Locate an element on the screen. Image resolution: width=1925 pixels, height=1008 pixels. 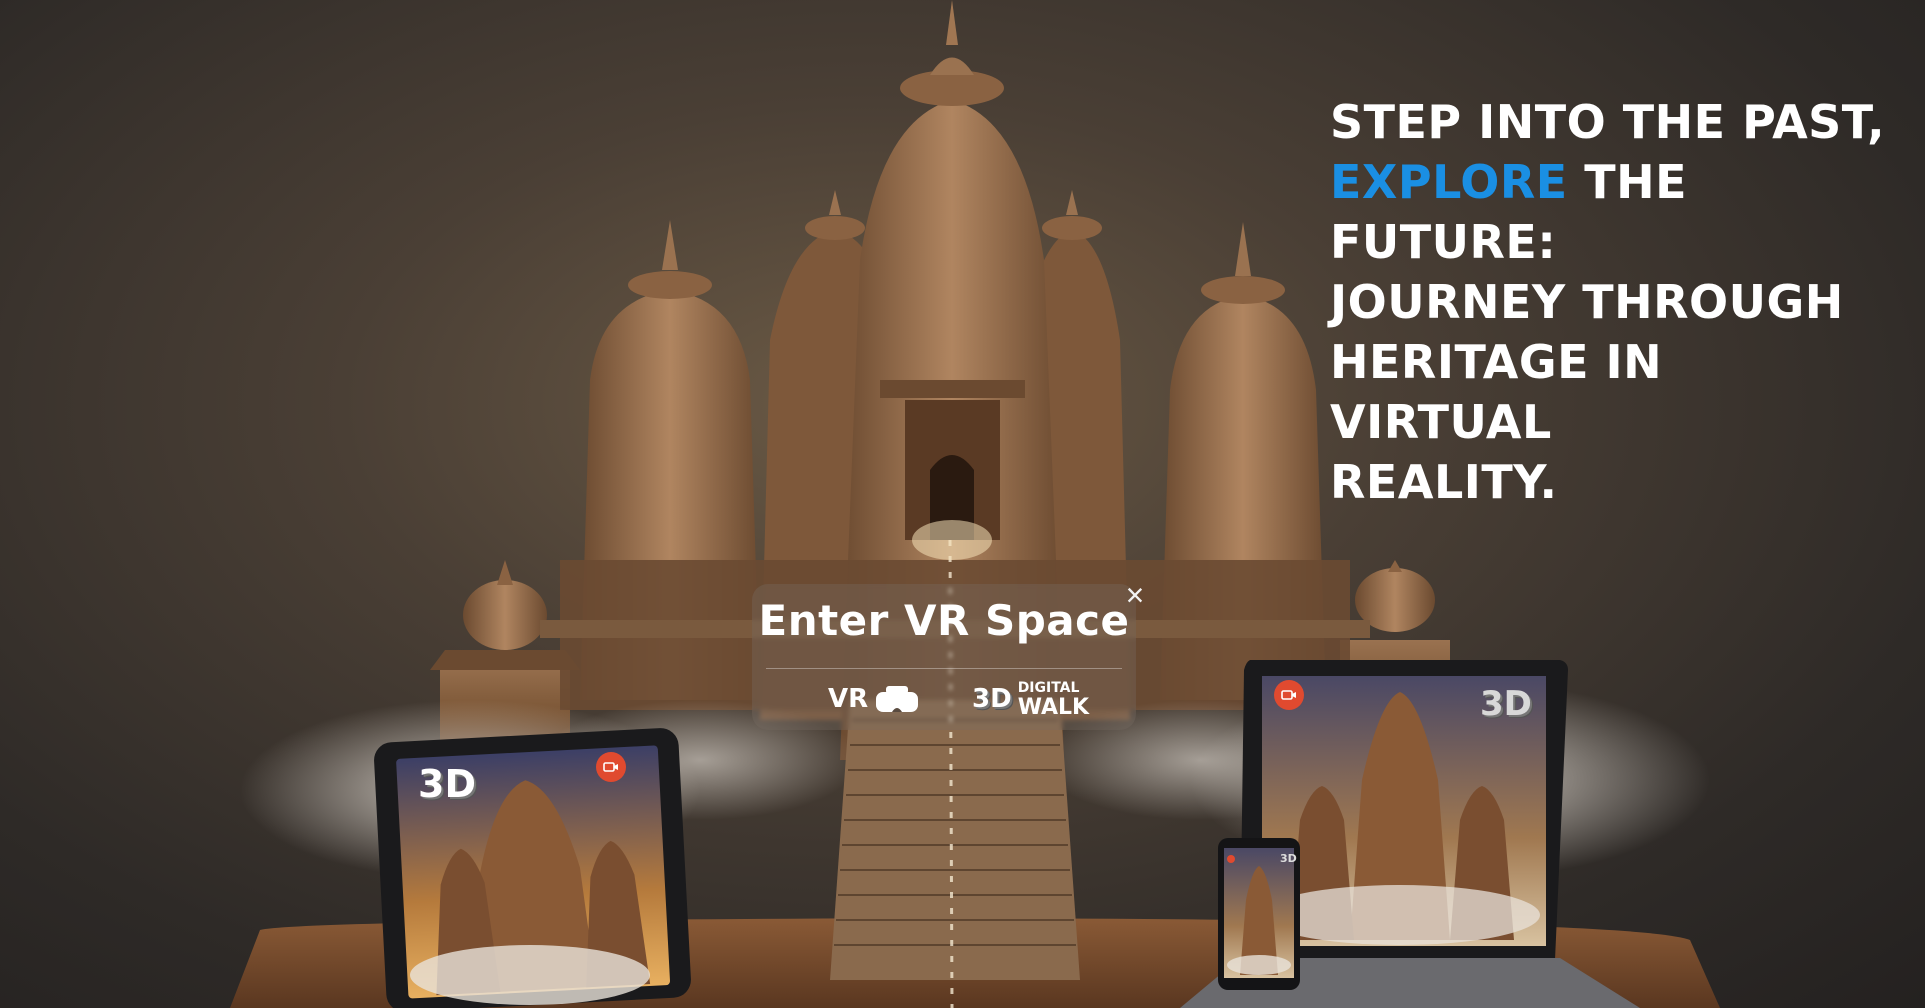
headline-line-3: JOURNEY THROUGH is located at coordinates (1587, 302).